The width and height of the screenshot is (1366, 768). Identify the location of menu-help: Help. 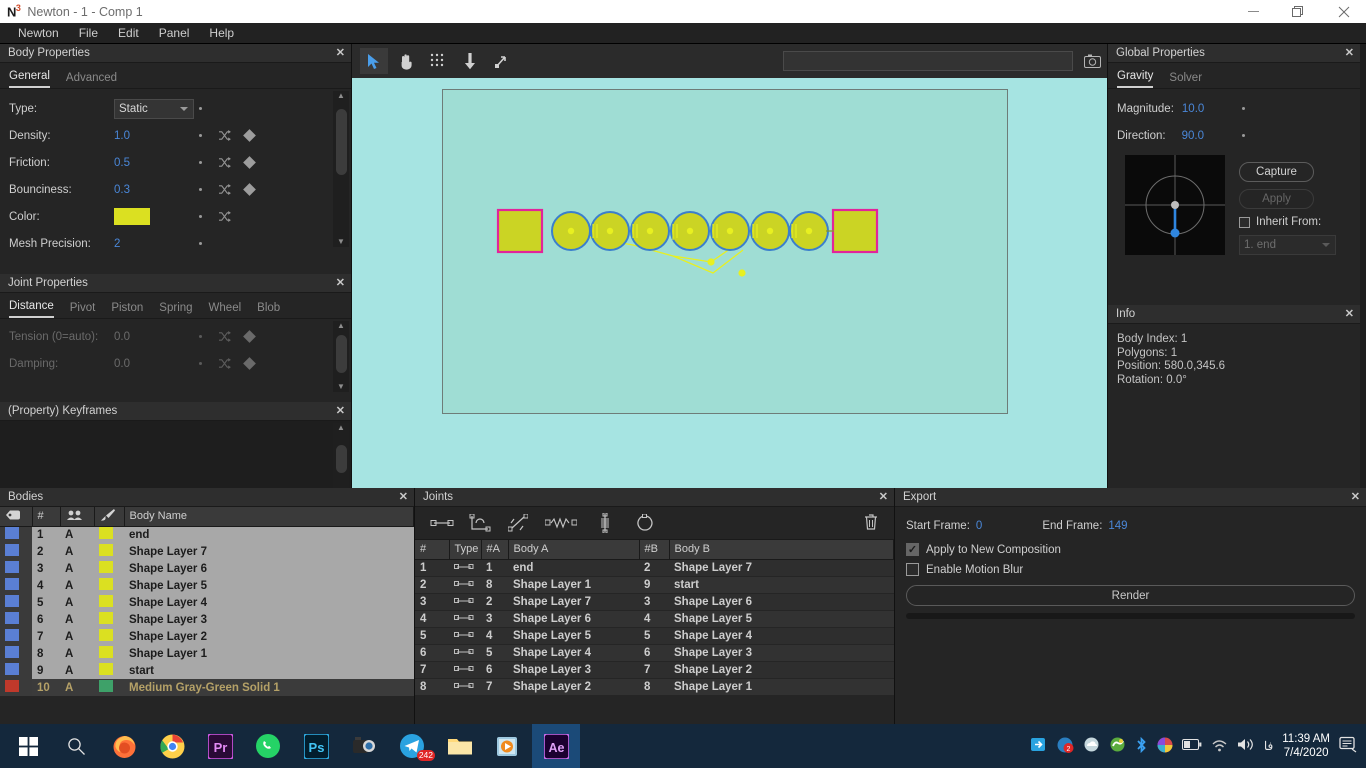
(221, 33).